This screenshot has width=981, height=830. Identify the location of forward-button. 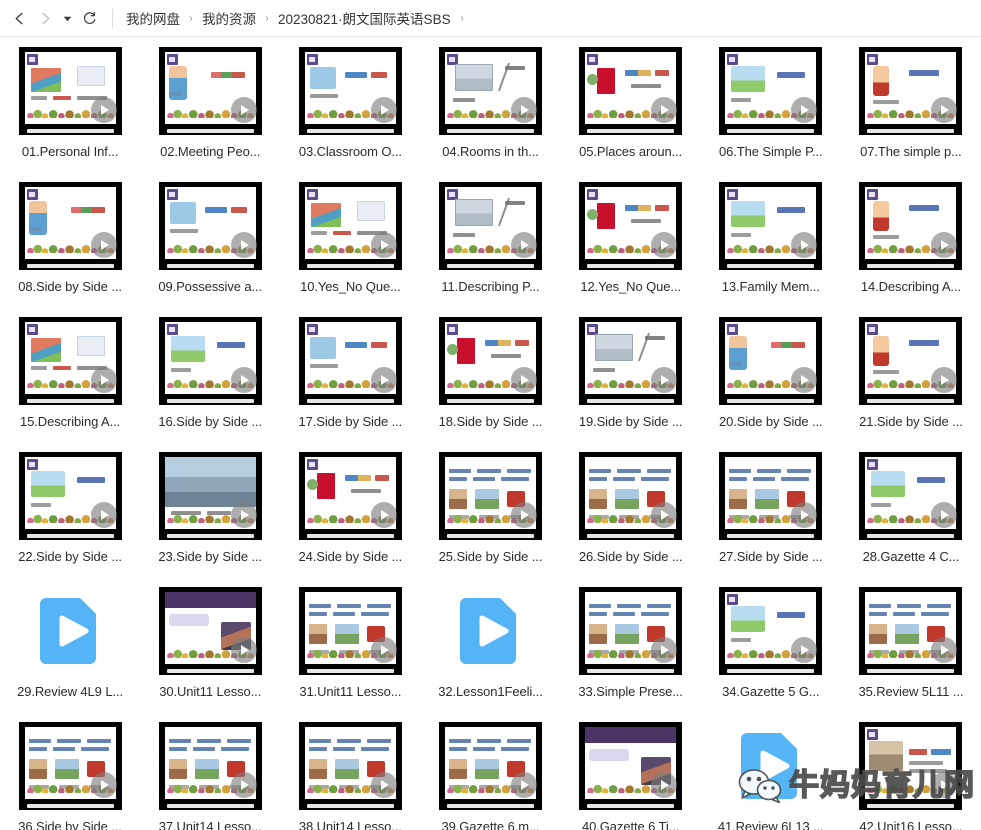
(45, 18).